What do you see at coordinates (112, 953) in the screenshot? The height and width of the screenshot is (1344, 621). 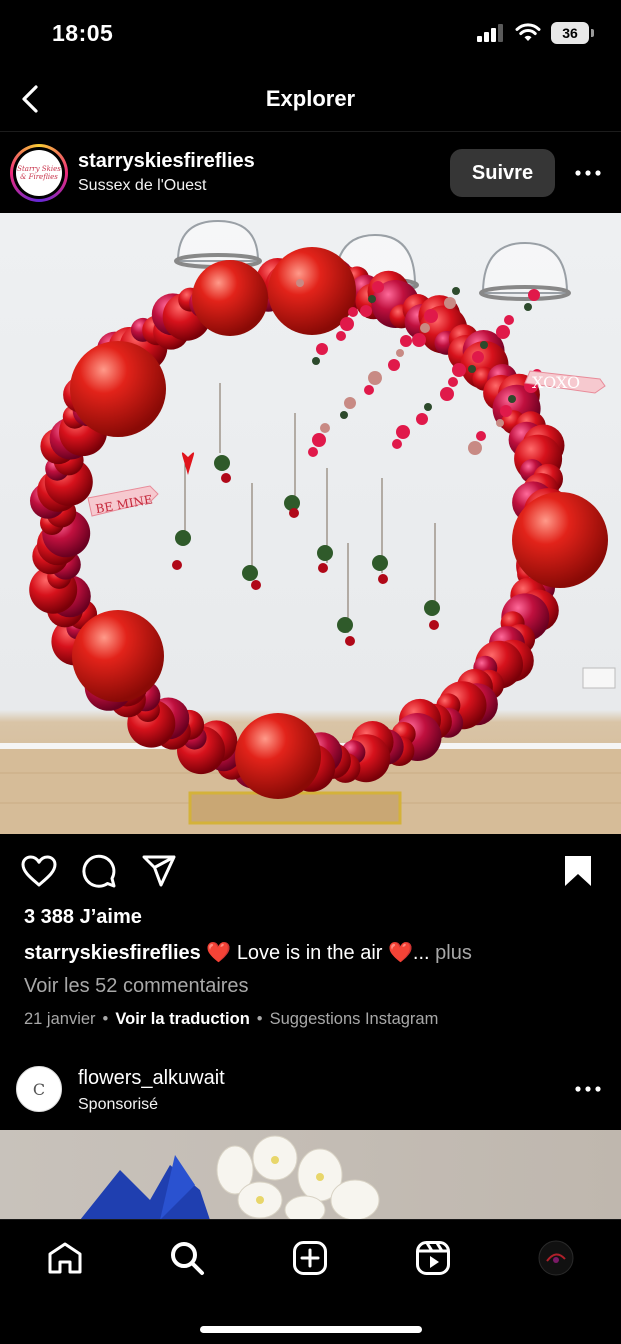 I see `caption-username: starryskiesfireflies` at bounding box center [112, 953].